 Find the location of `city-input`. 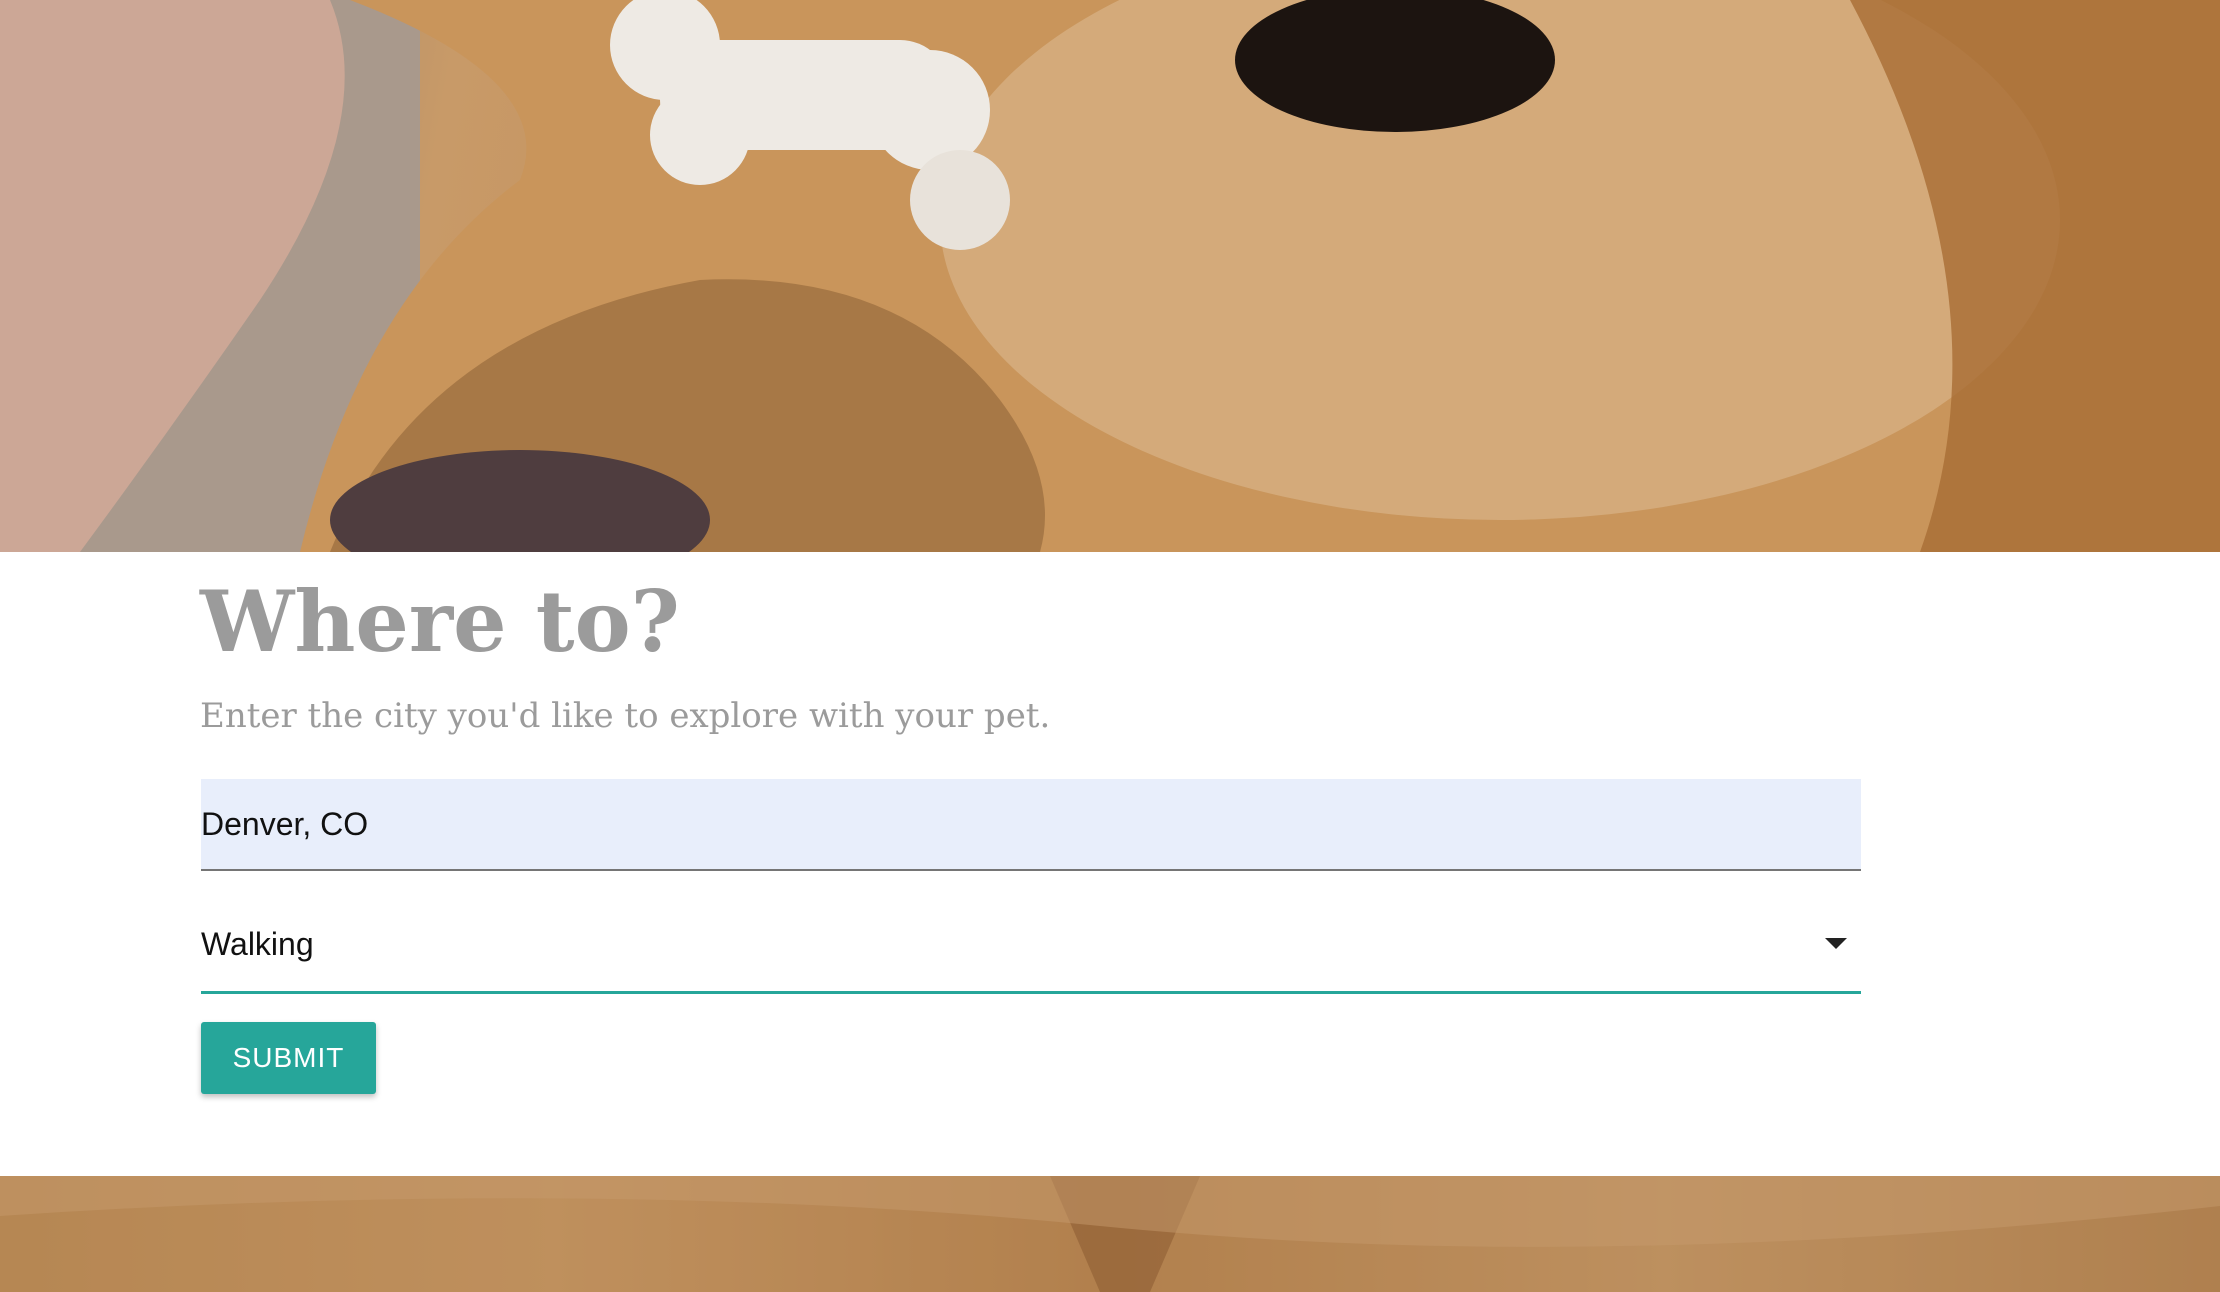

city-input is located at coordinates (1031, 824).